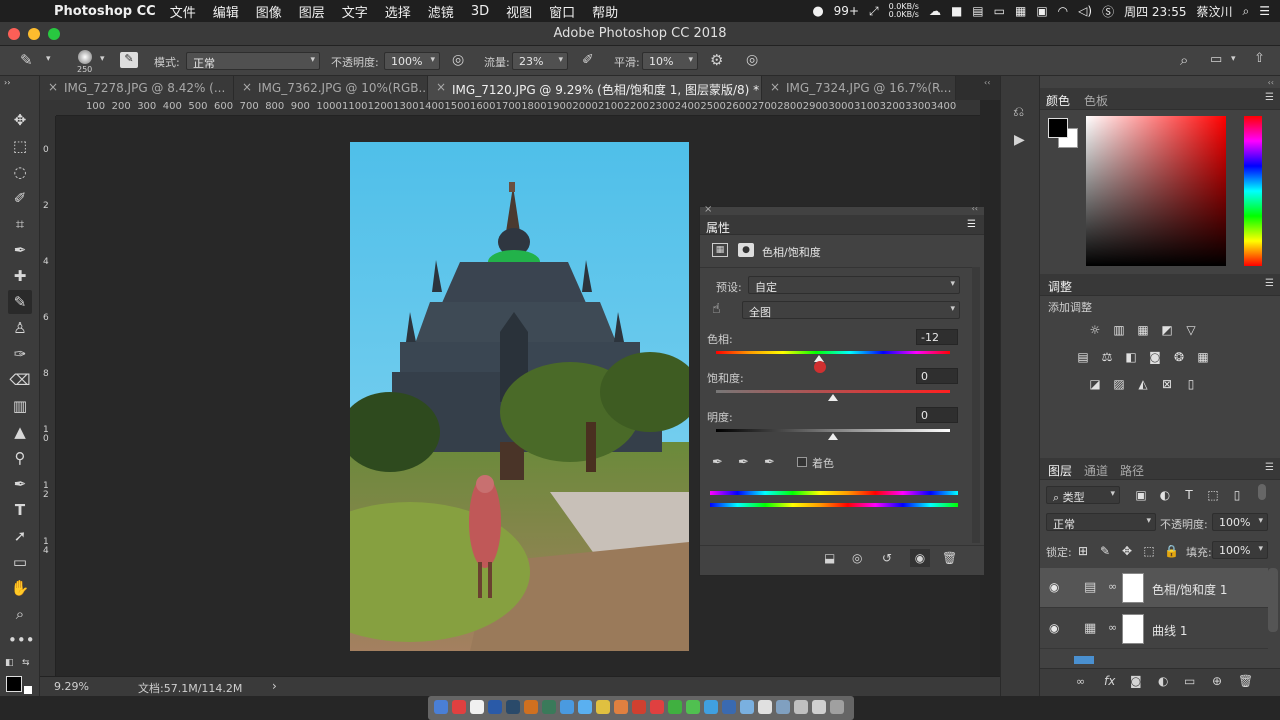  What do you see at coordinates (441, 11) in the screenshot?
I see `menu-filter: 滤镜` at bounding box center [441, 11].